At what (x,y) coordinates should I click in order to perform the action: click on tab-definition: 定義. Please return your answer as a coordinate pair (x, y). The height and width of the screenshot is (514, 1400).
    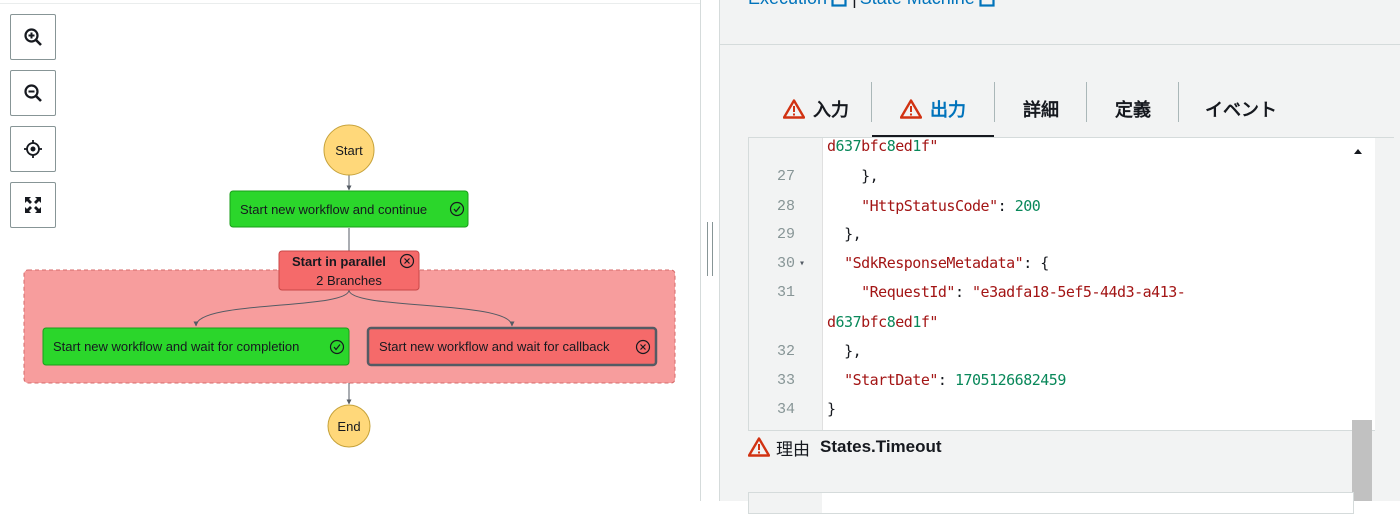
    Looking at the image, I should click on (1133, 108).